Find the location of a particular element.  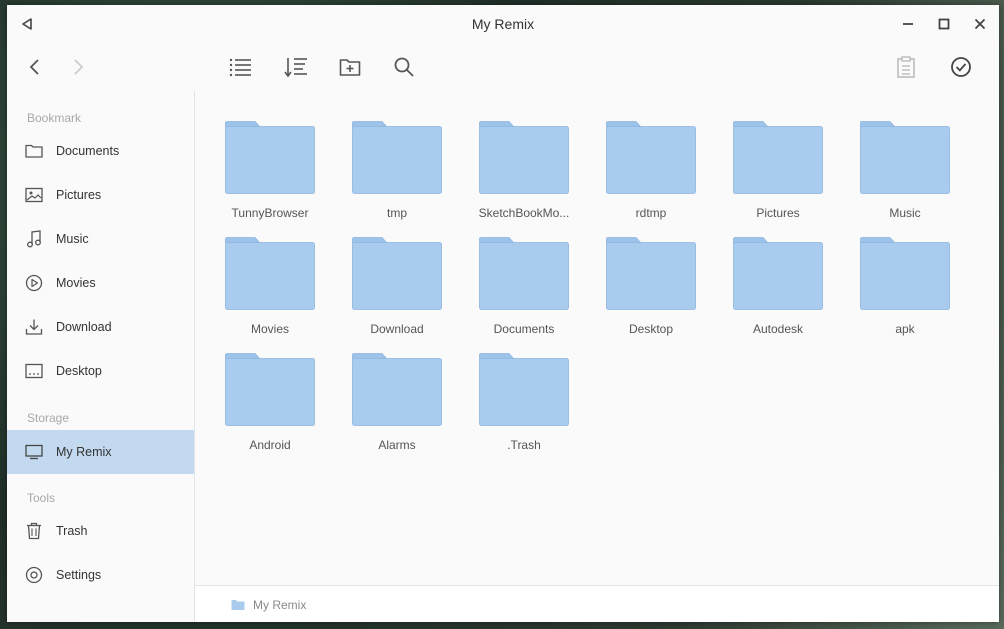

sidebar-item-label: Pictures is located at coordinates (79, 195).